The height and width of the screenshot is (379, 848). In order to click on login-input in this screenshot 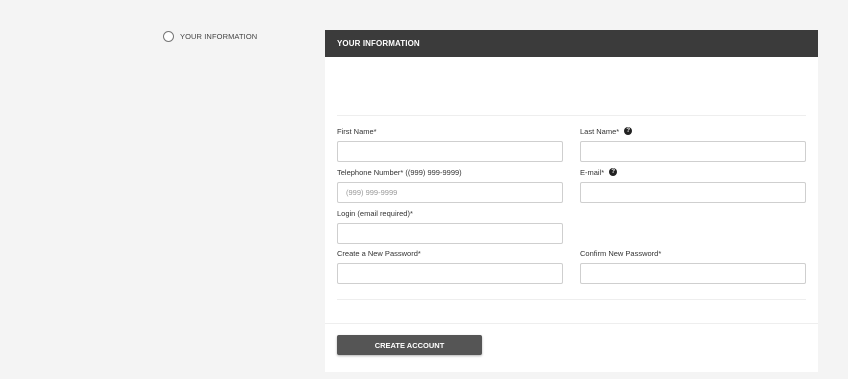, I will do `click(450, 233)`.